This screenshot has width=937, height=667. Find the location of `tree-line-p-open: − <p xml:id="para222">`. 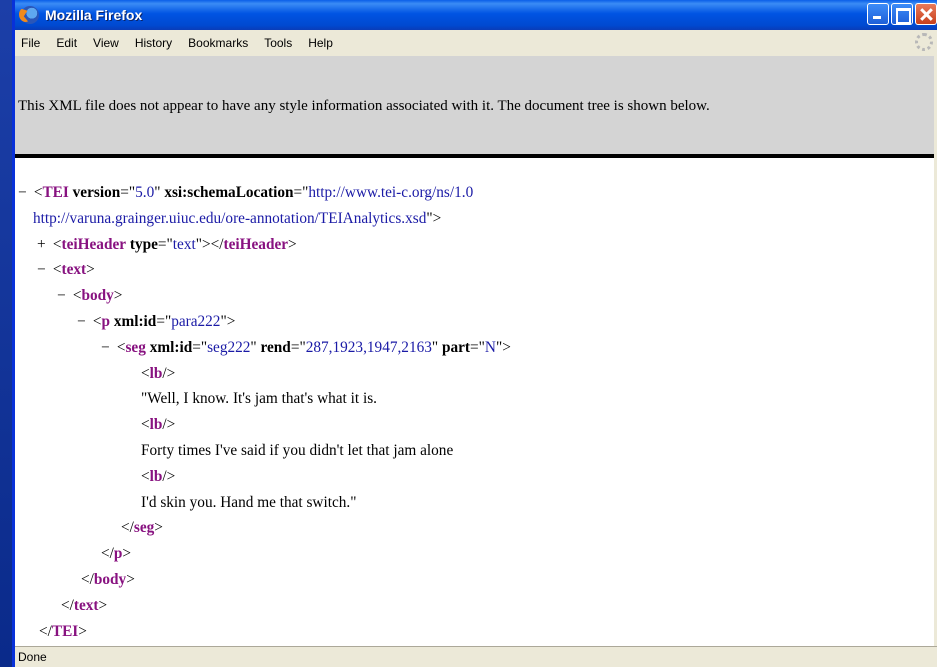

tree-line-p-open: − <p xml:id="para222"> is located at coordinates (476, 322).